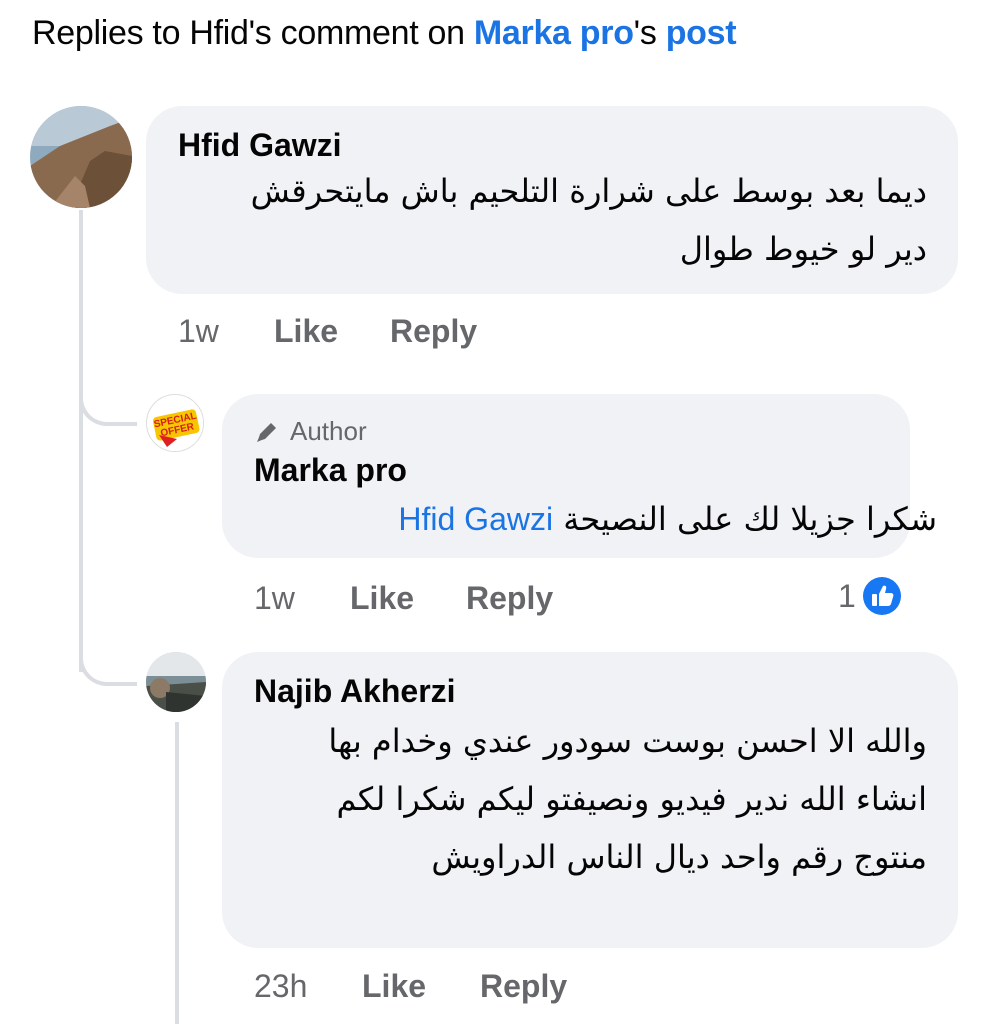 The width and height of the screenshot is (987, 1024). I want to click on avatar-najib-akherzi, so click(176, 682).